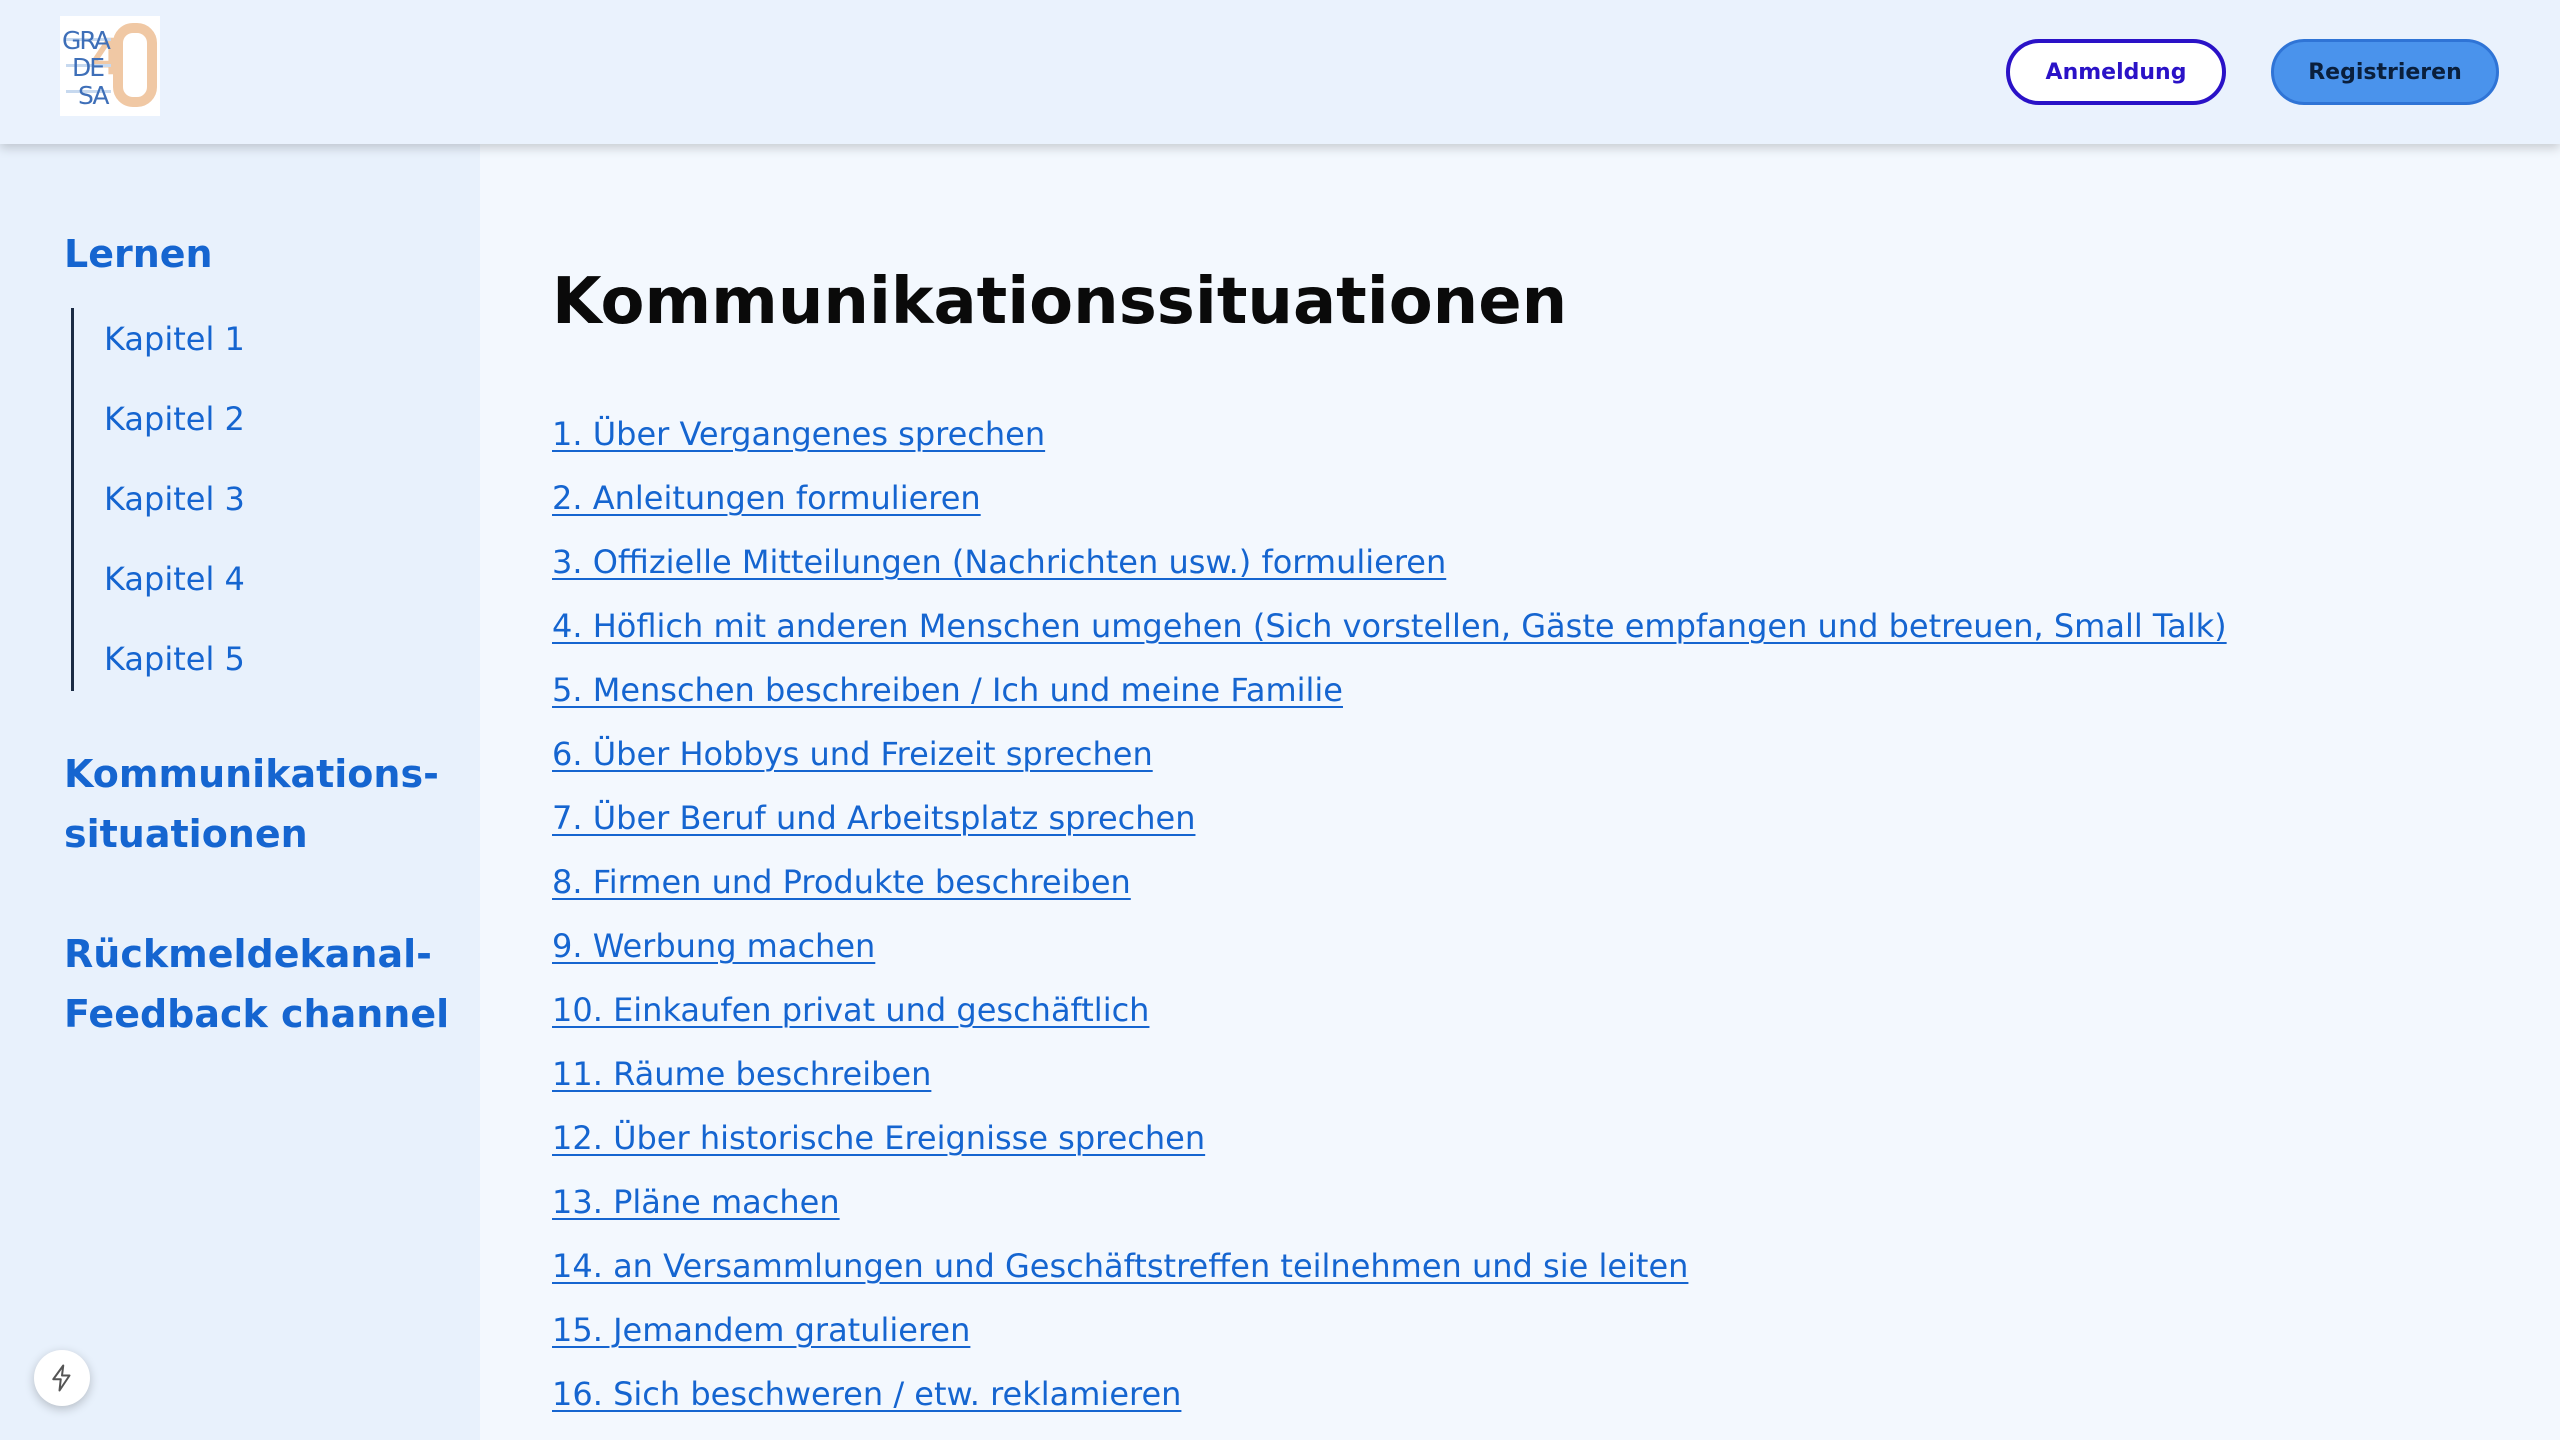  I want to click on topic-link: 6. Über Hobbys und Freizeit sprechen, so click(852, 754).